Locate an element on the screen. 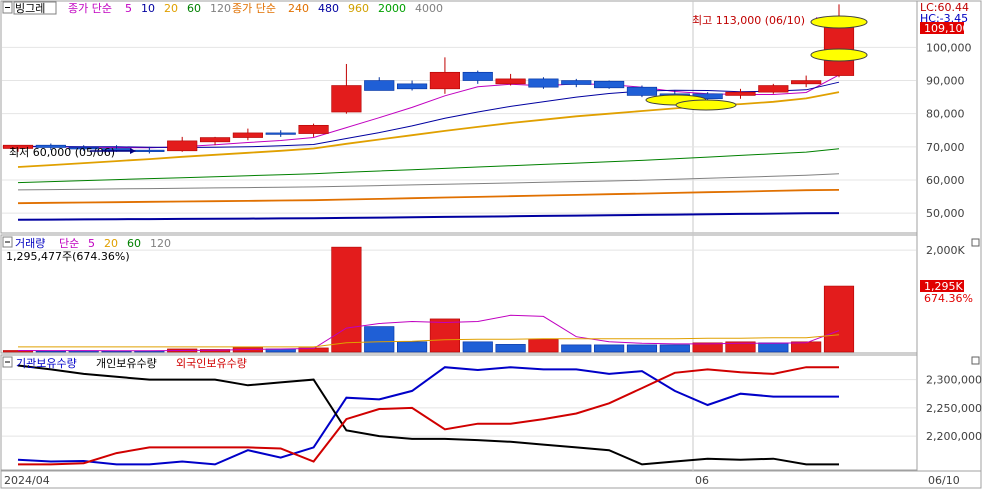 The width and height of the screenshot is (982, 492). holdings-y-axis: 2,300,000 2,250,000 2,200,000 is located at coordinates (954, 409).